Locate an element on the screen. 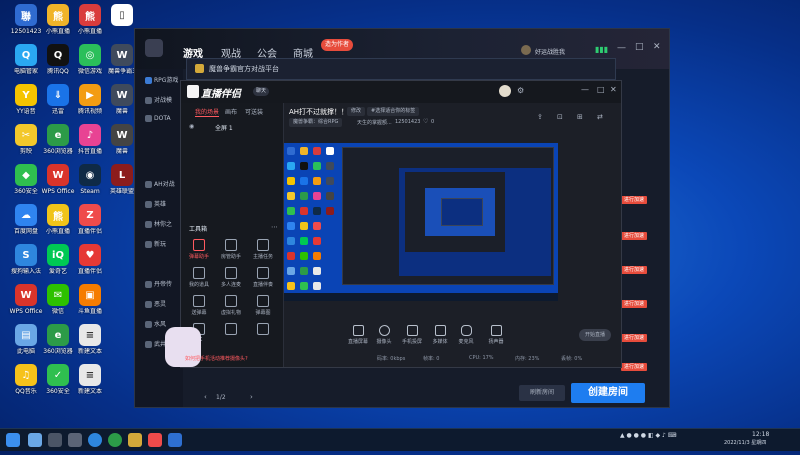  tab-canvas: 画布 is located at coordinates (231, 111).